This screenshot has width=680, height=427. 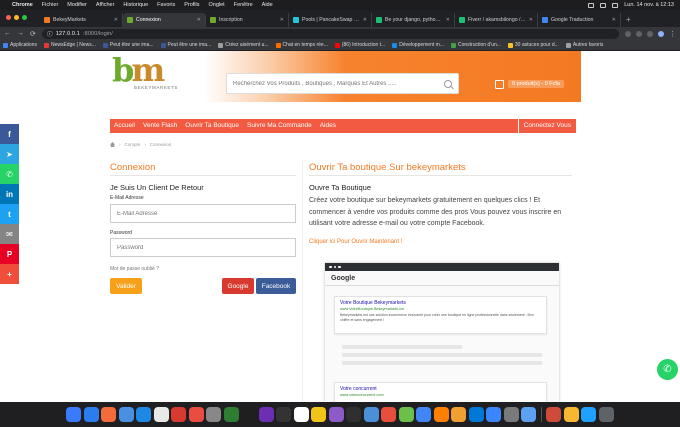 I want to click on nav-item-ouvrir-boutique: Ouvrir Ta Boutique, so click(x=212, y=126).